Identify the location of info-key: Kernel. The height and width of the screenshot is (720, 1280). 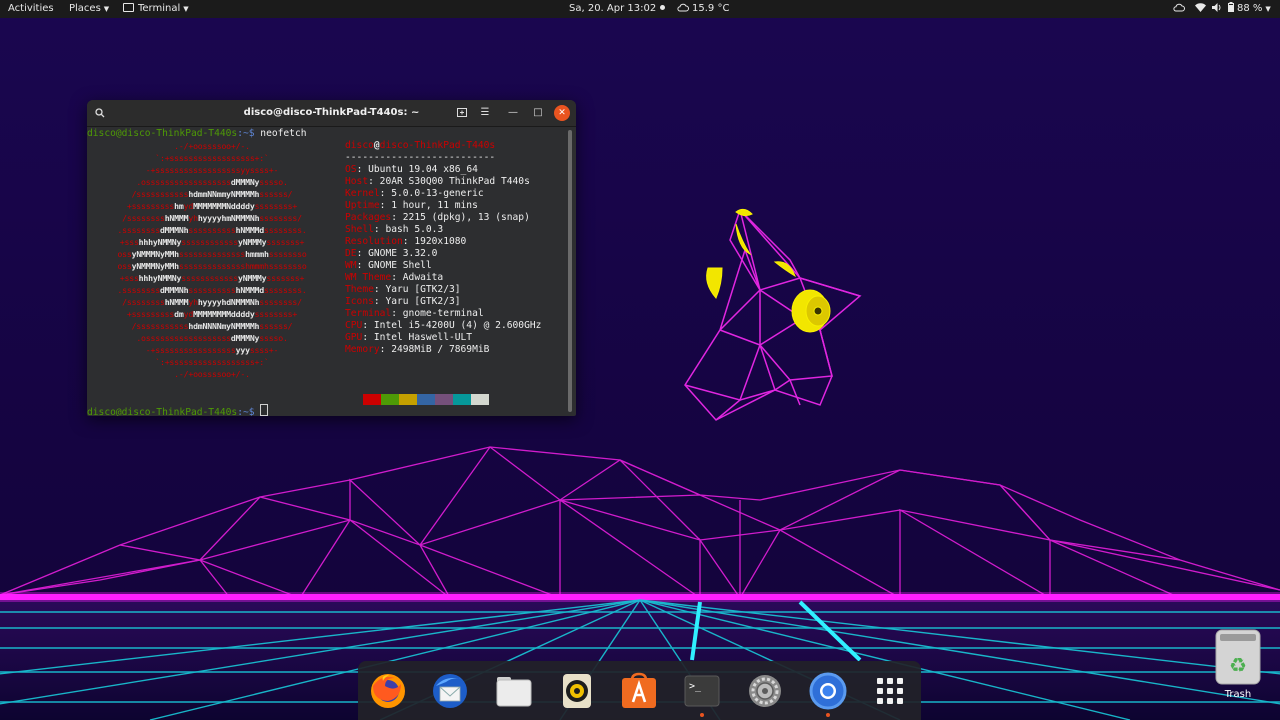
(362, 193).